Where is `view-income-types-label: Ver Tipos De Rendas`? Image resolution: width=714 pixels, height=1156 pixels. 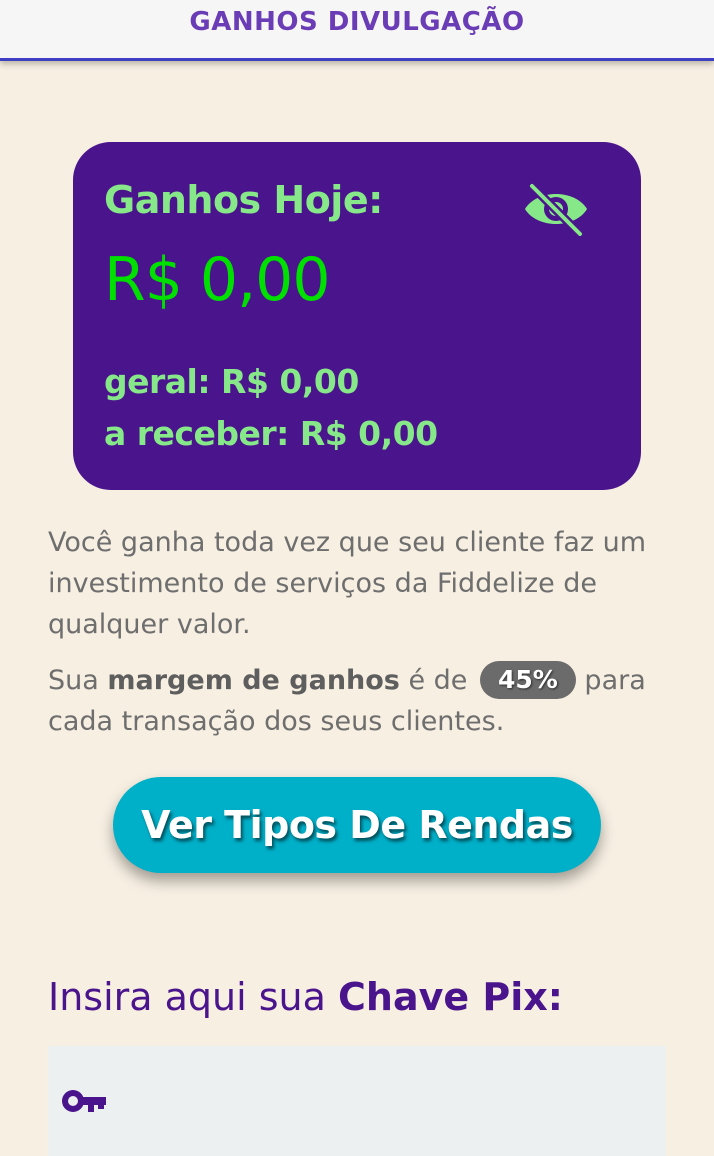
view-income-types-label: Ver Tipos De Rendas is located at coordinates (357, 825).